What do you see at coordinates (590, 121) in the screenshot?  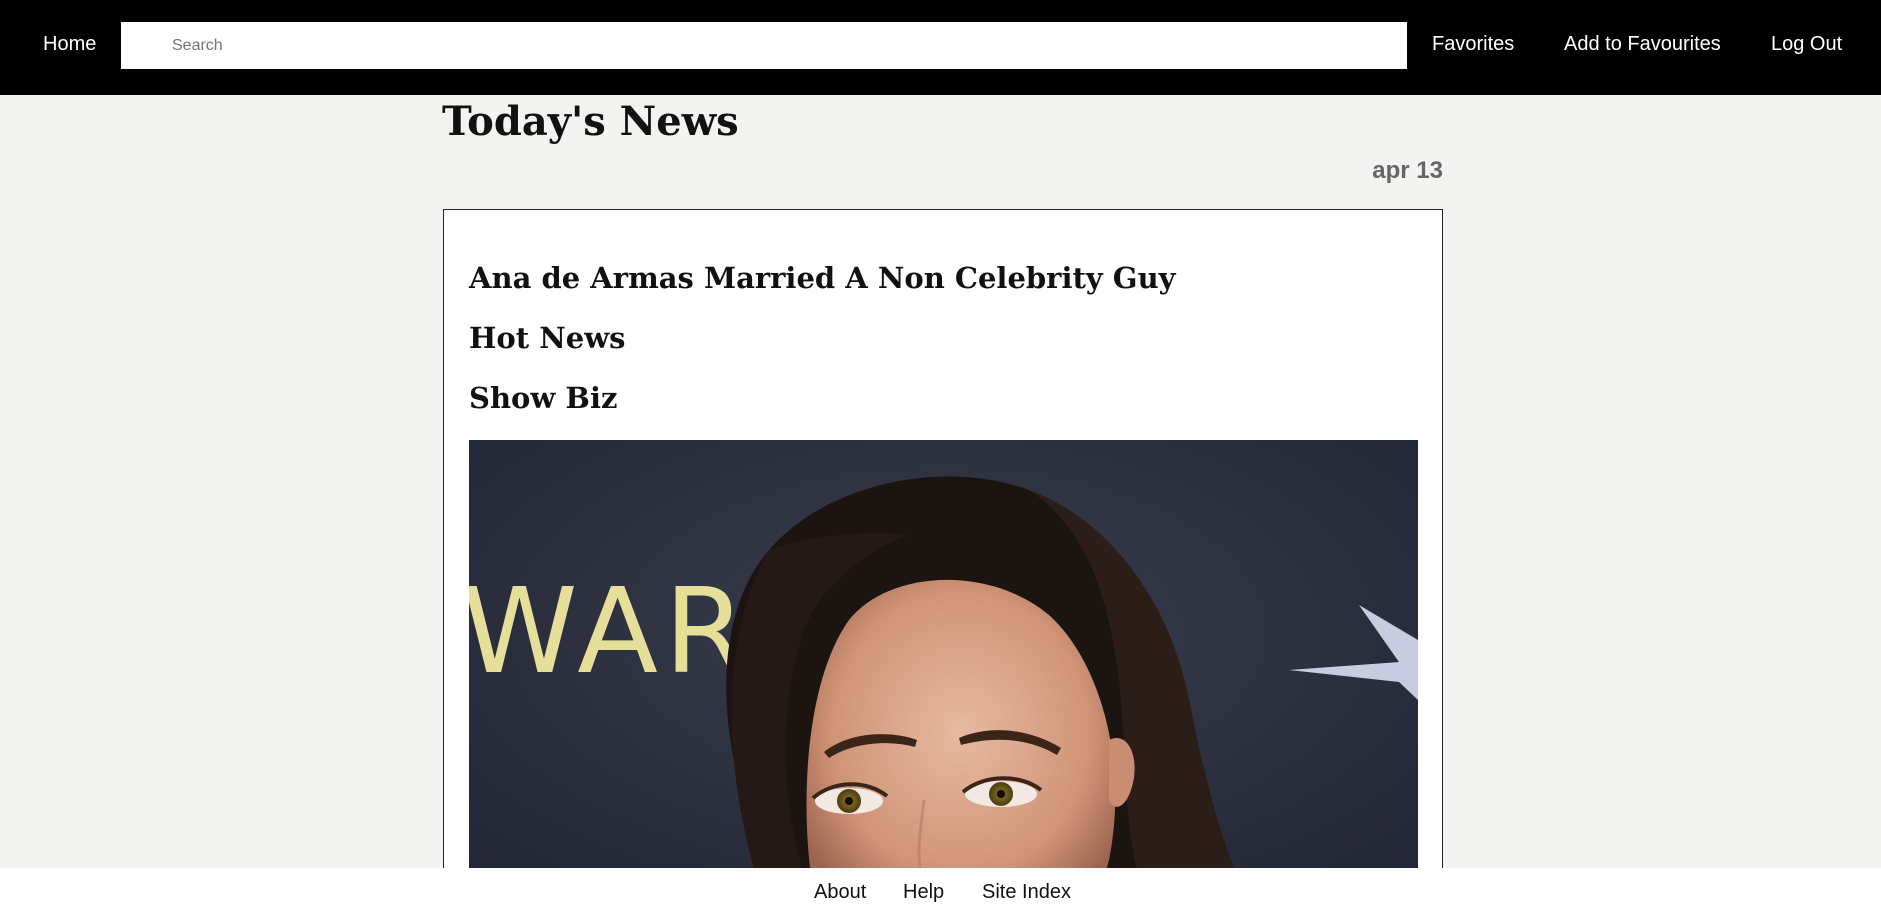 I see `page-title: Today's News` at bounding box center [590, 121].